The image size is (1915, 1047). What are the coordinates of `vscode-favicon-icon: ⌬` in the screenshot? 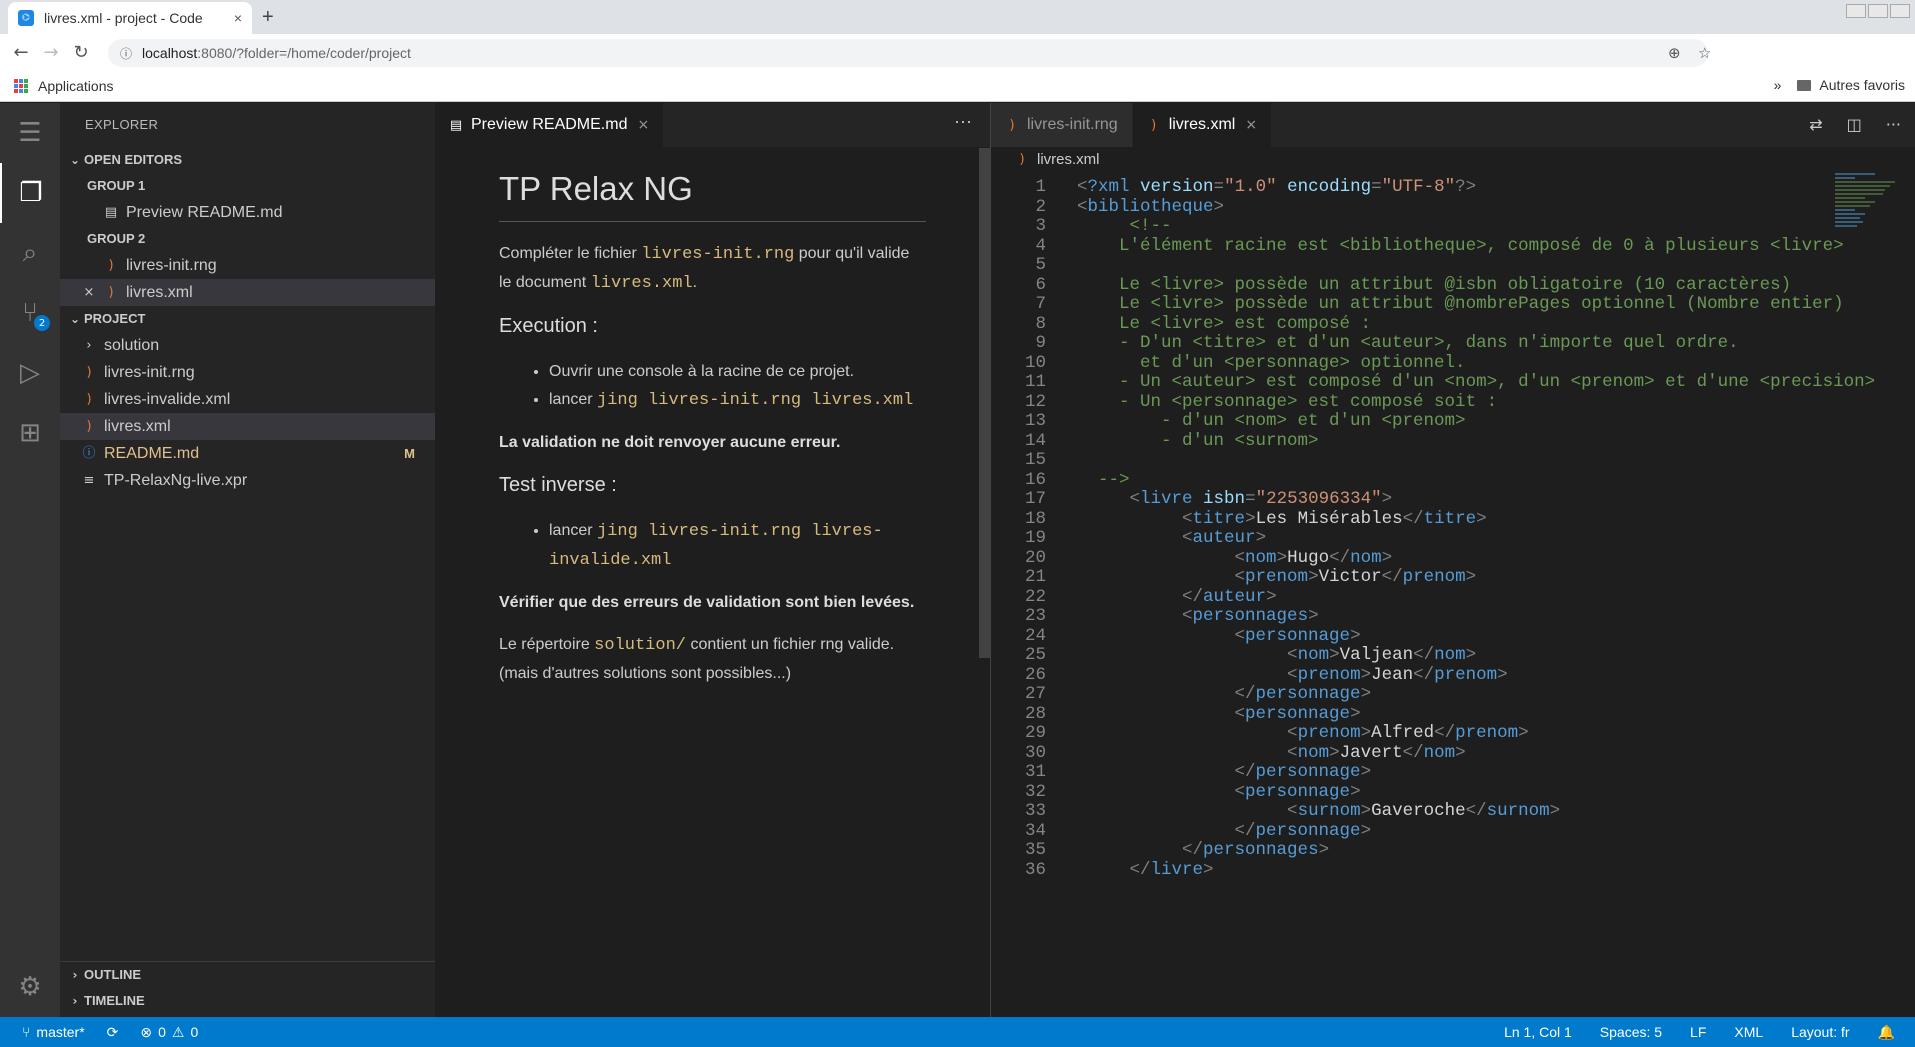 It's located at (26, 18).